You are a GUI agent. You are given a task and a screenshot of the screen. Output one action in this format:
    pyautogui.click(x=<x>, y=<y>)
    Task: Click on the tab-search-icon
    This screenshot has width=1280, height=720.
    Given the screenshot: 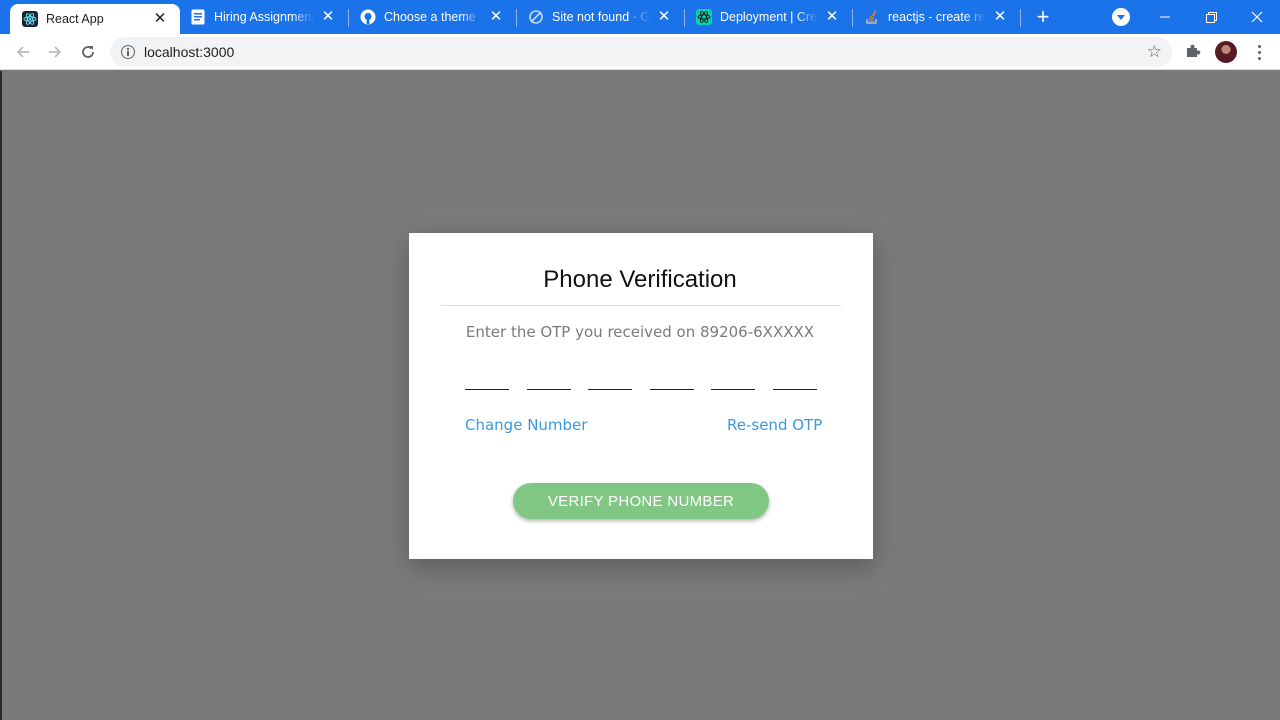 What is the action you would take?
    pyautogui.click(x=1121, y=17)
    